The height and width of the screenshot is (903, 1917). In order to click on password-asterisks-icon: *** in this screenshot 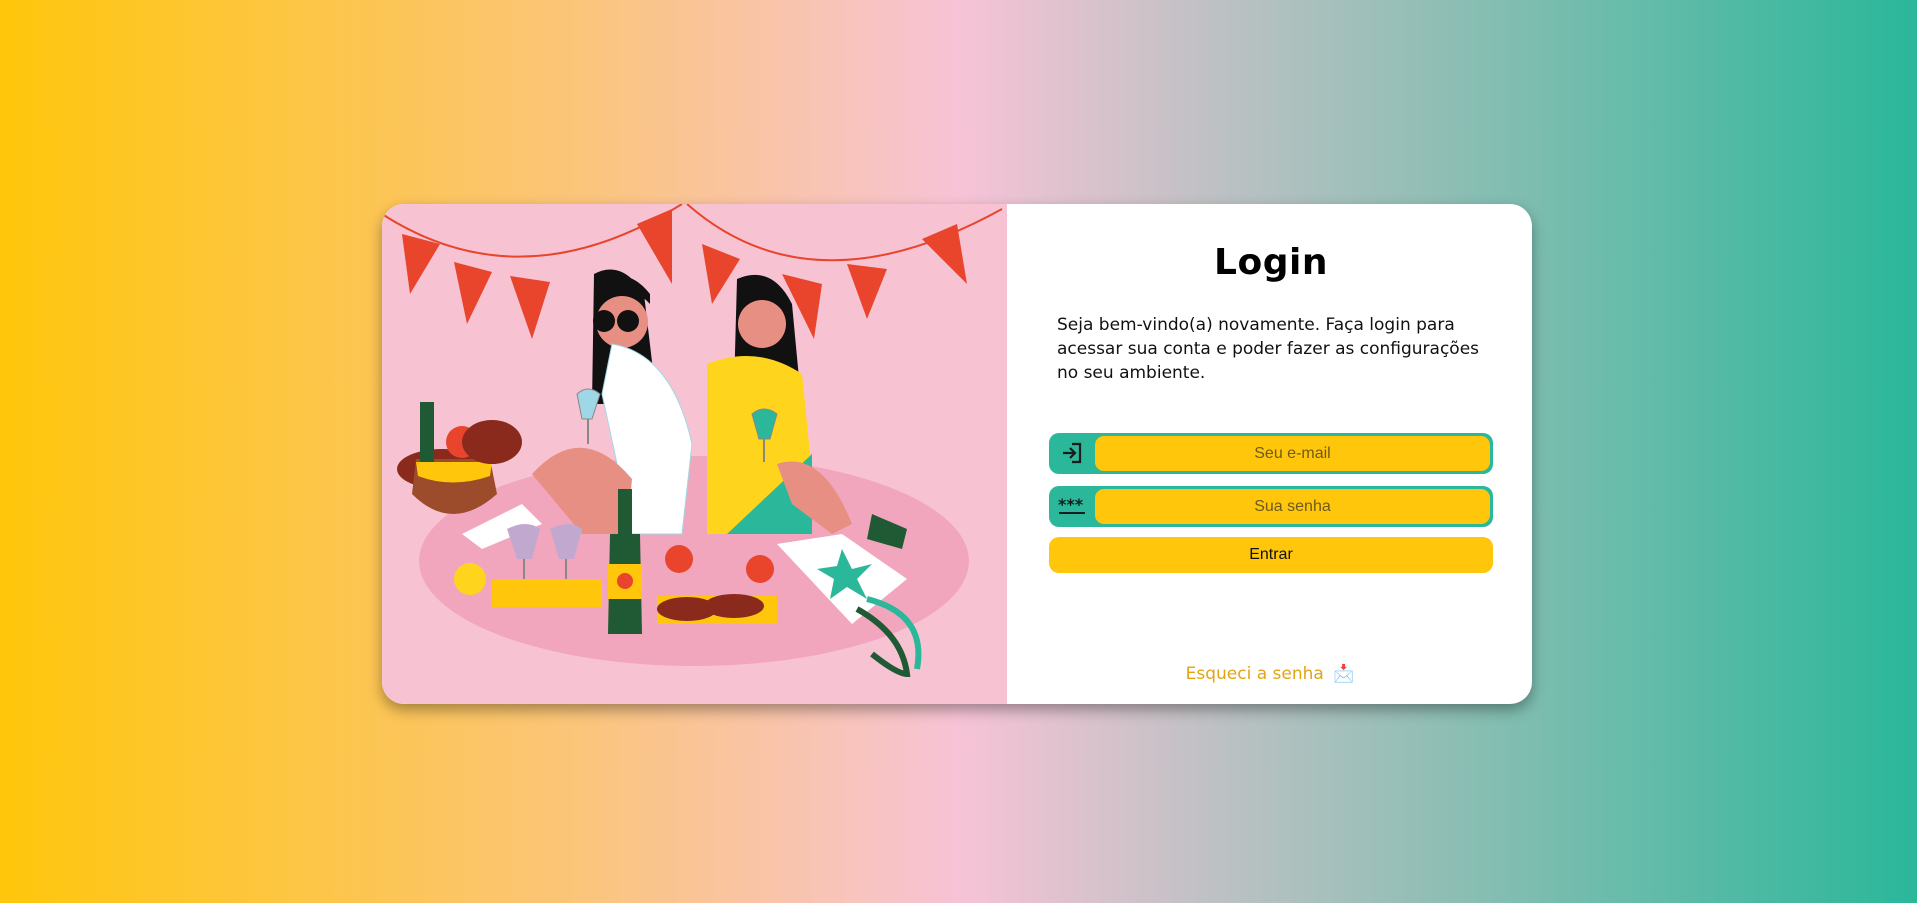, I will do `click(1072, 506)`.